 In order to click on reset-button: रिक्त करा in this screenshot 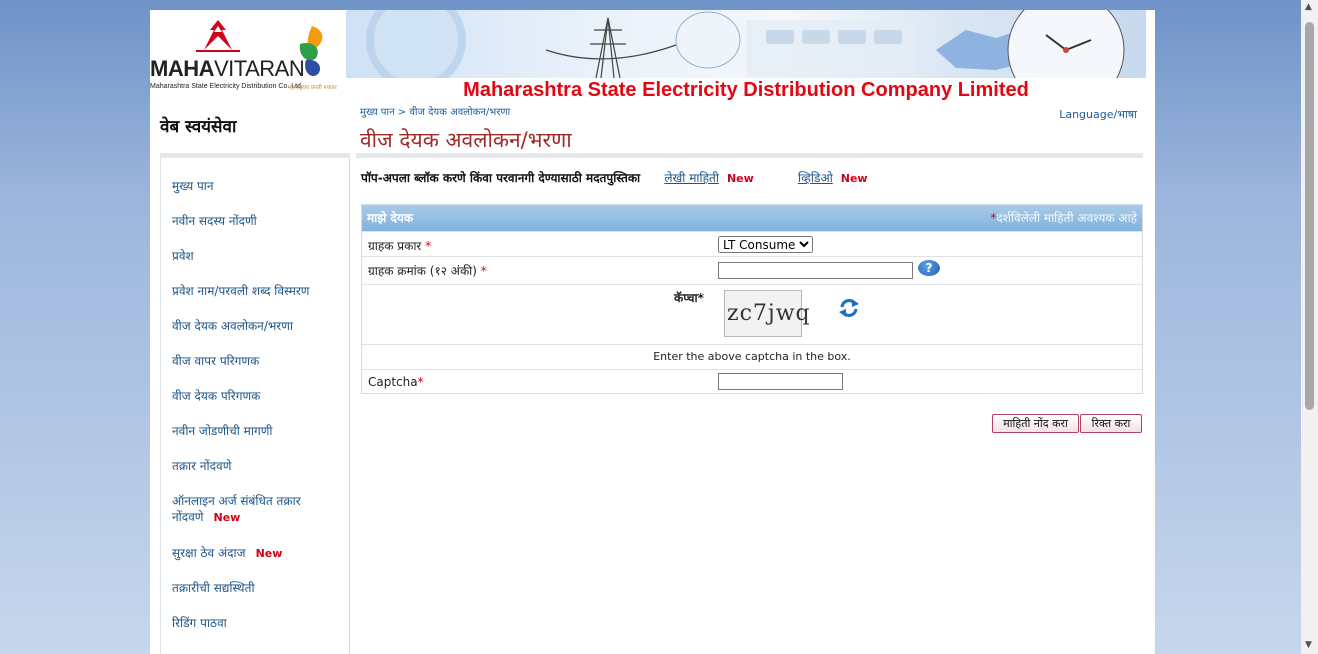, I will do `click(1111, 423)`.